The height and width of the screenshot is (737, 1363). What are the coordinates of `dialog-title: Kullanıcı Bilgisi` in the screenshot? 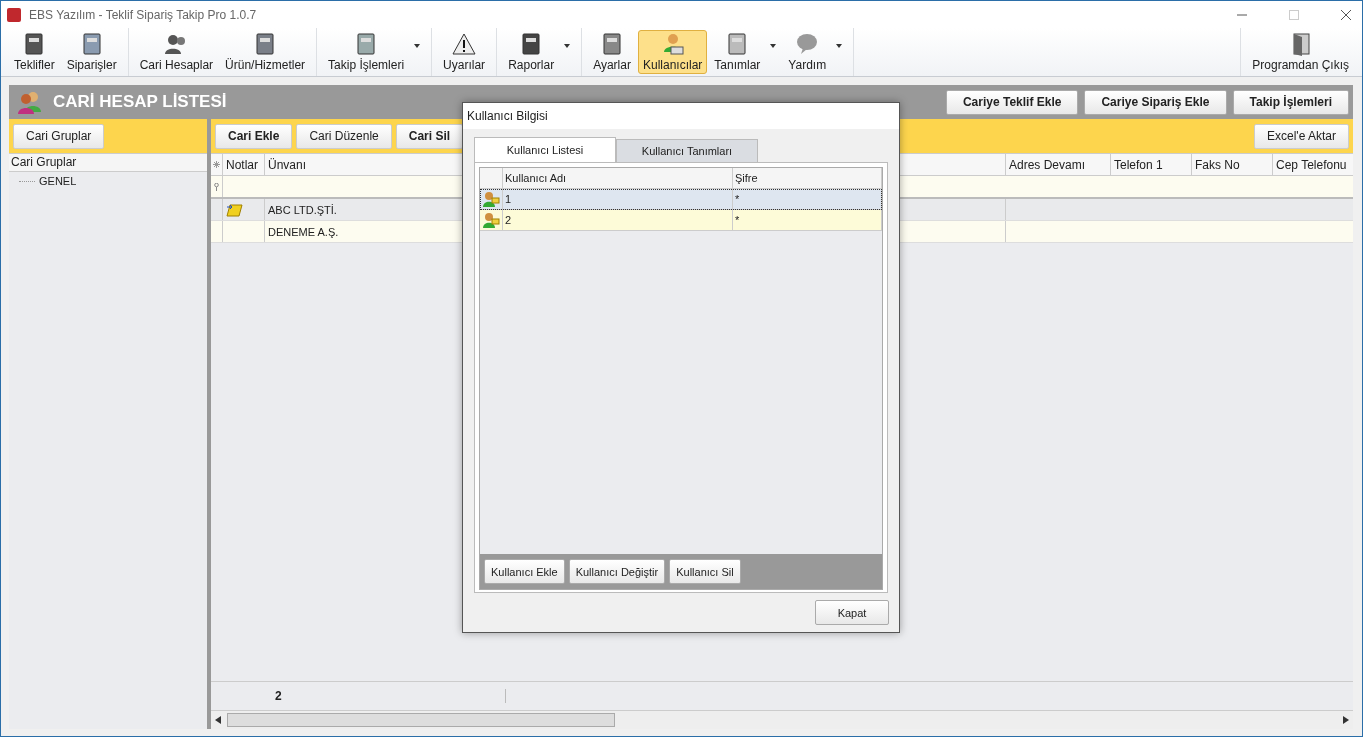 It's located at (681, 116).